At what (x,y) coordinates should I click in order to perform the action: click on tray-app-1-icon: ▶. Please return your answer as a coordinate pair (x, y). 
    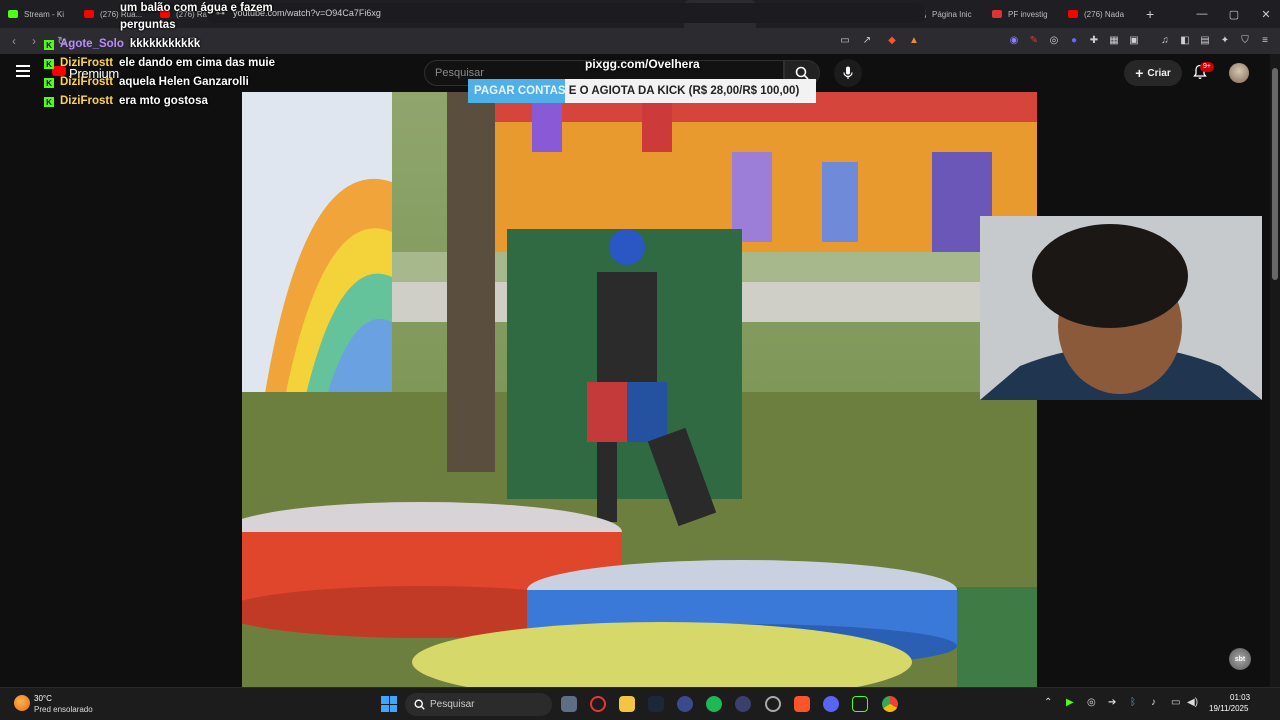
    Looking at the image, I should click on (1070, 702).